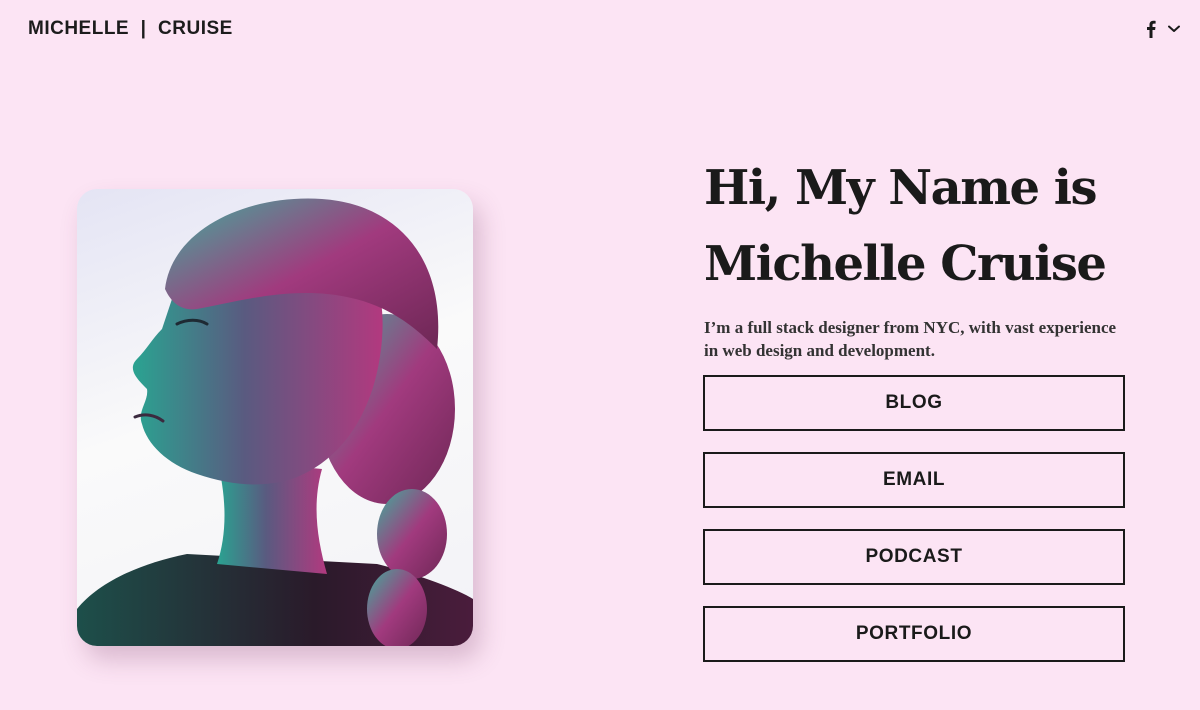  What do you see at coordinates (901, 188) in the screenshot?
I see `hero-title-line-1: Hi, My Name is` at bounding box center [901, 188].